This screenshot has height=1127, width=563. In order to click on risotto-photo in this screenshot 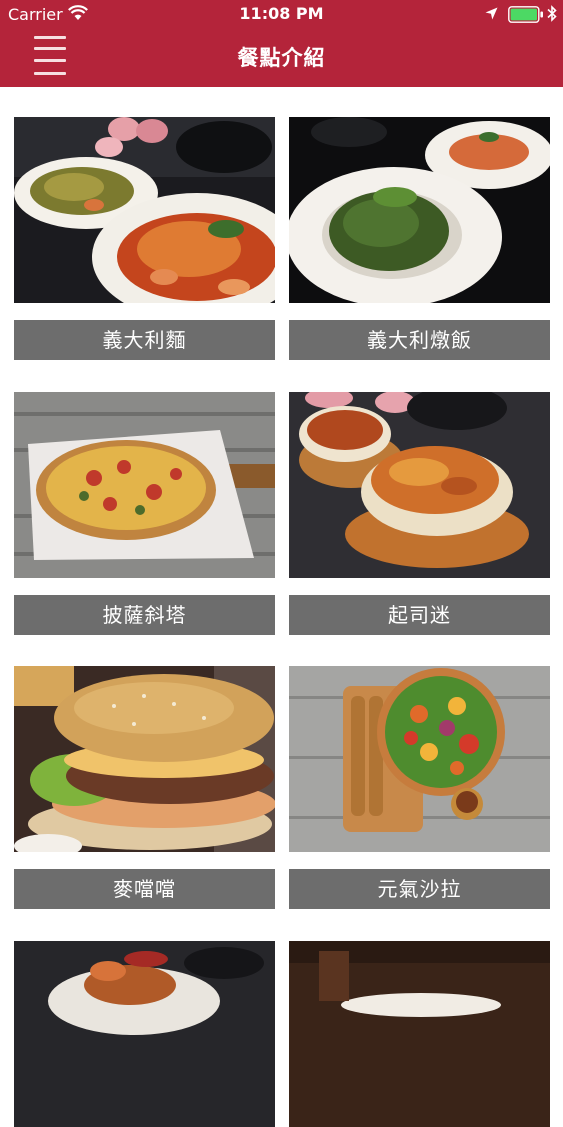, I will do `click(419, 210)`.